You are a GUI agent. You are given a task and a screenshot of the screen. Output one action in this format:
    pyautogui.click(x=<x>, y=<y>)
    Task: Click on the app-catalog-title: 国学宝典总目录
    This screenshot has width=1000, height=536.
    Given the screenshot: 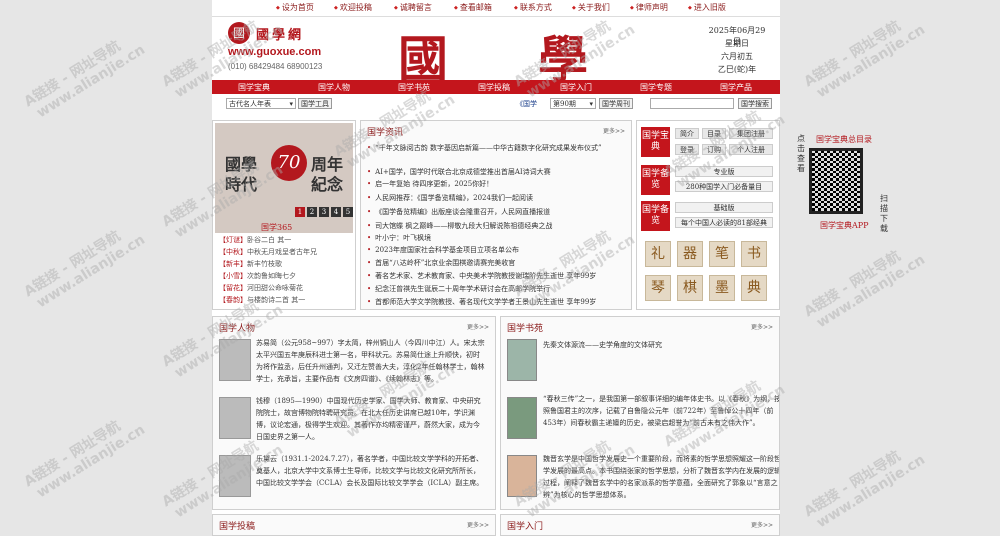 What is the action you would take?
    pyautogui.click(x=844, y=139)
    